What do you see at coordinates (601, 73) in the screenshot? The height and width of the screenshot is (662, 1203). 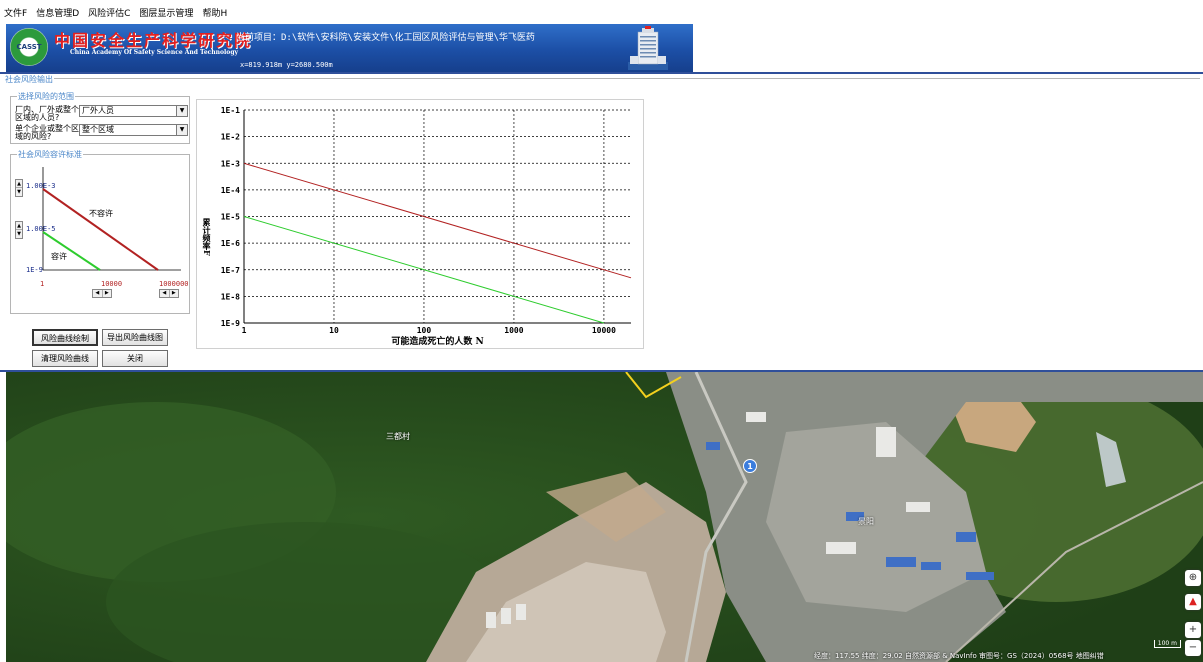 I see `header-divider` at bounding box center [601, 73].